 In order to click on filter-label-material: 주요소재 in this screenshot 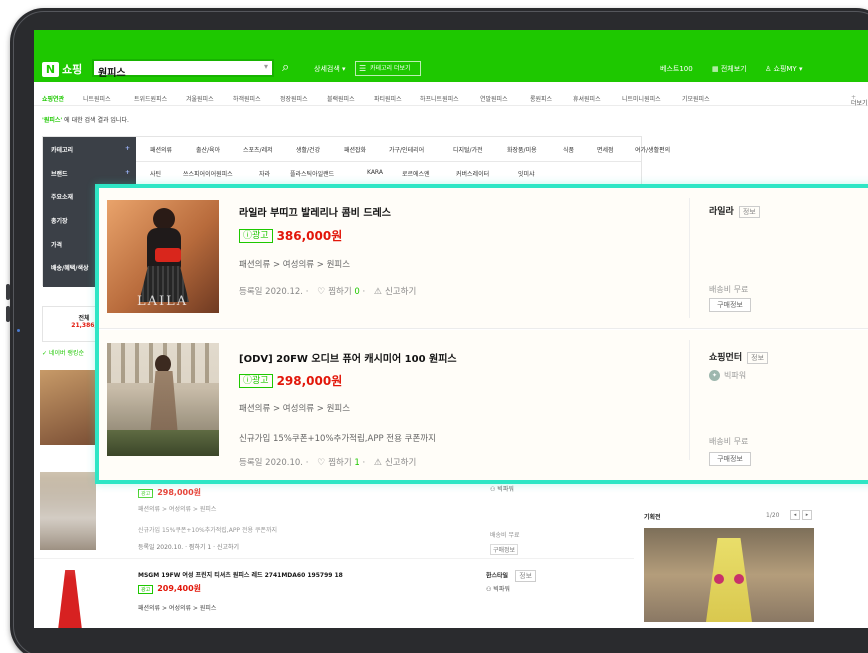, I will do `click(62, 196)`.